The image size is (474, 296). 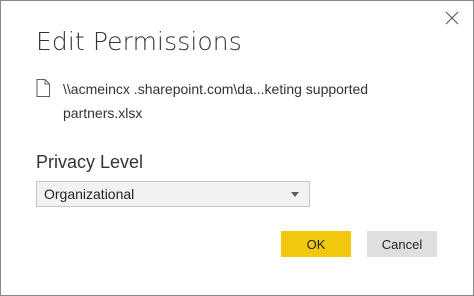 I want to click on cancel-button: Cancel, so click(x=402, y=244).